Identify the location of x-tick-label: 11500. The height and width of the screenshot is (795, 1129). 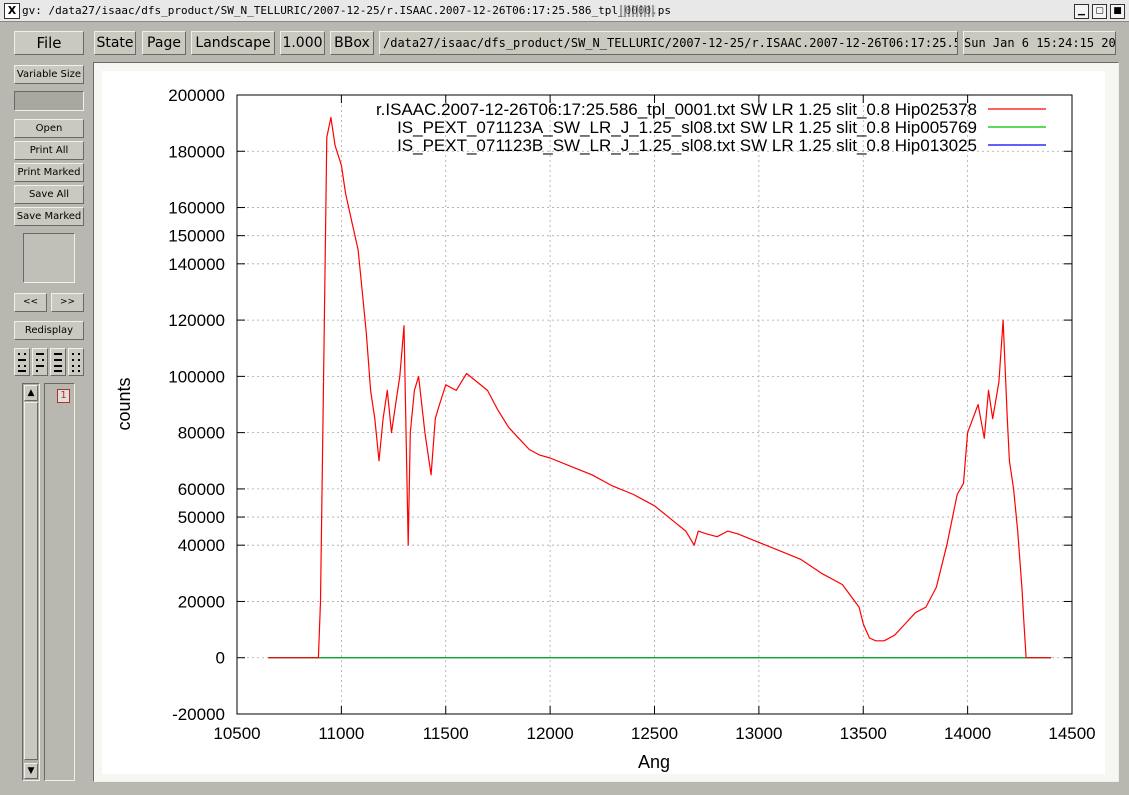
(446, 733).